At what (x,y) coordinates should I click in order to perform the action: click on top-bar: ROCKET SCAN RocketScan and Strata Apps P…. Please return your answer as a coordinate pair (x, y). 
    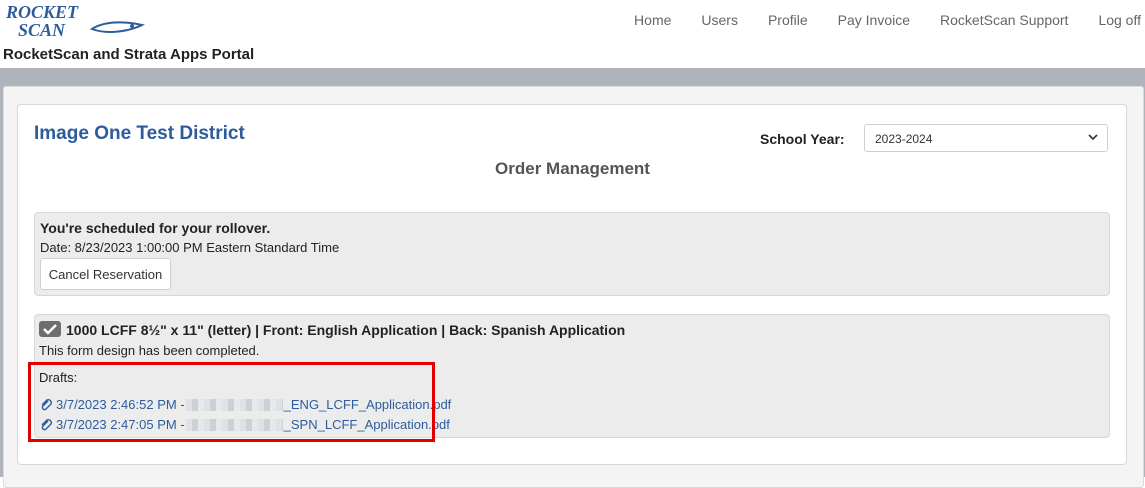
    Looking at the image, I should click on (572, 34).